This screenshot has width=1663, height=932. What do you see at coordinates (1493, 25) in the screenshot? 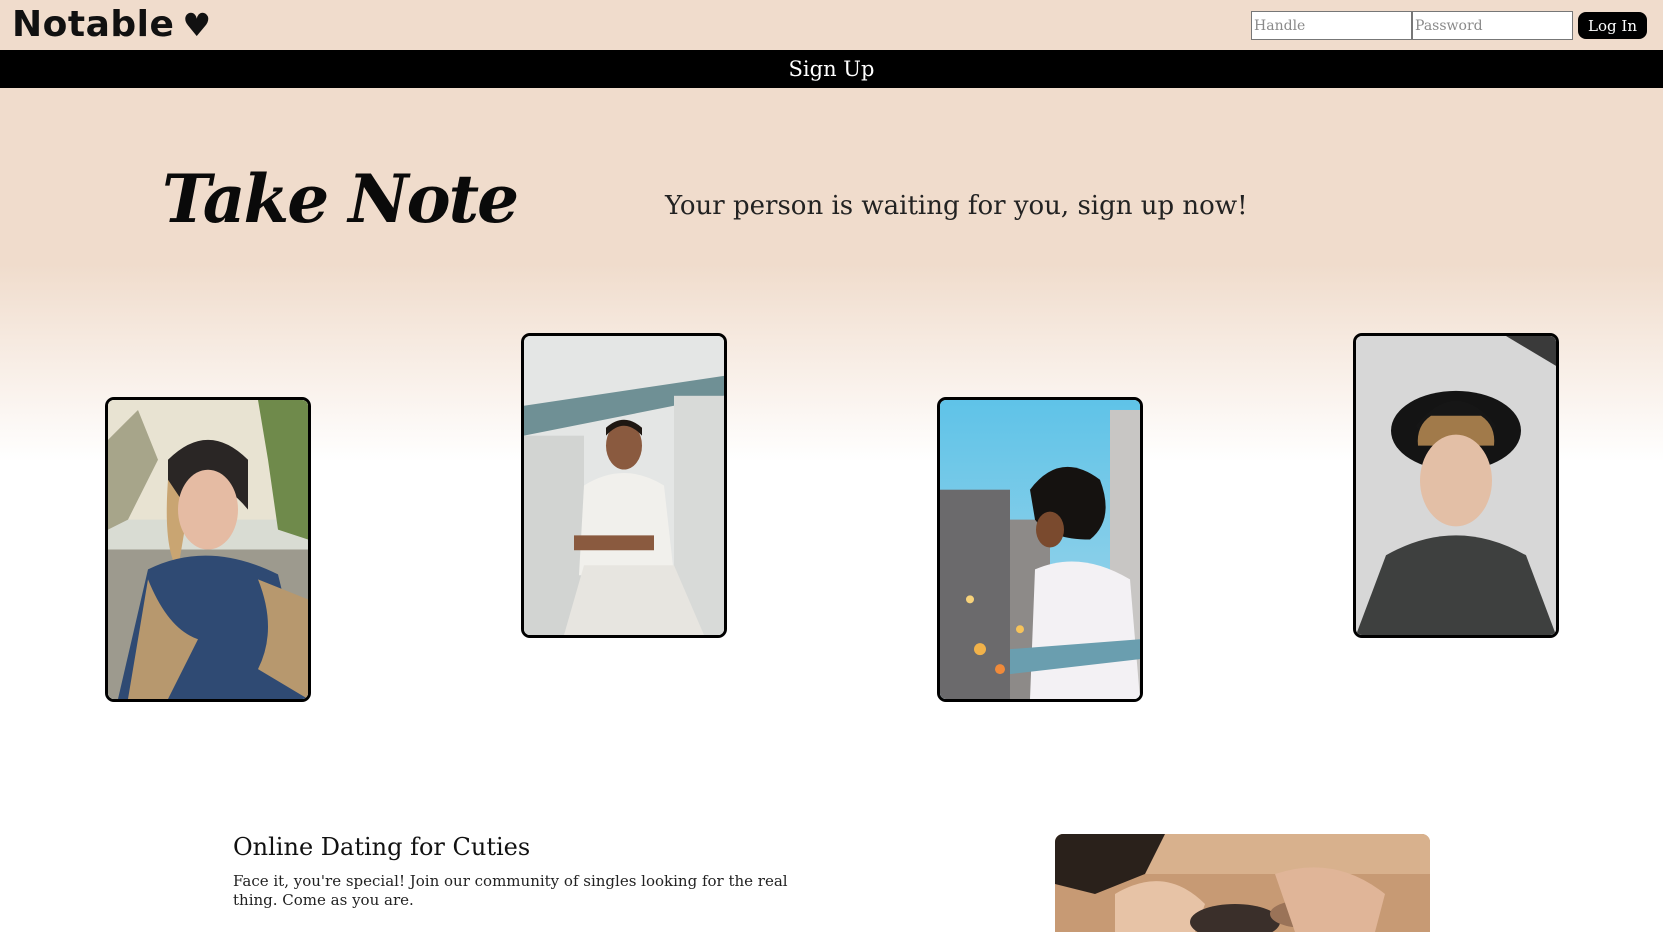
I see `password-input` at bounding box center [1493, 25].